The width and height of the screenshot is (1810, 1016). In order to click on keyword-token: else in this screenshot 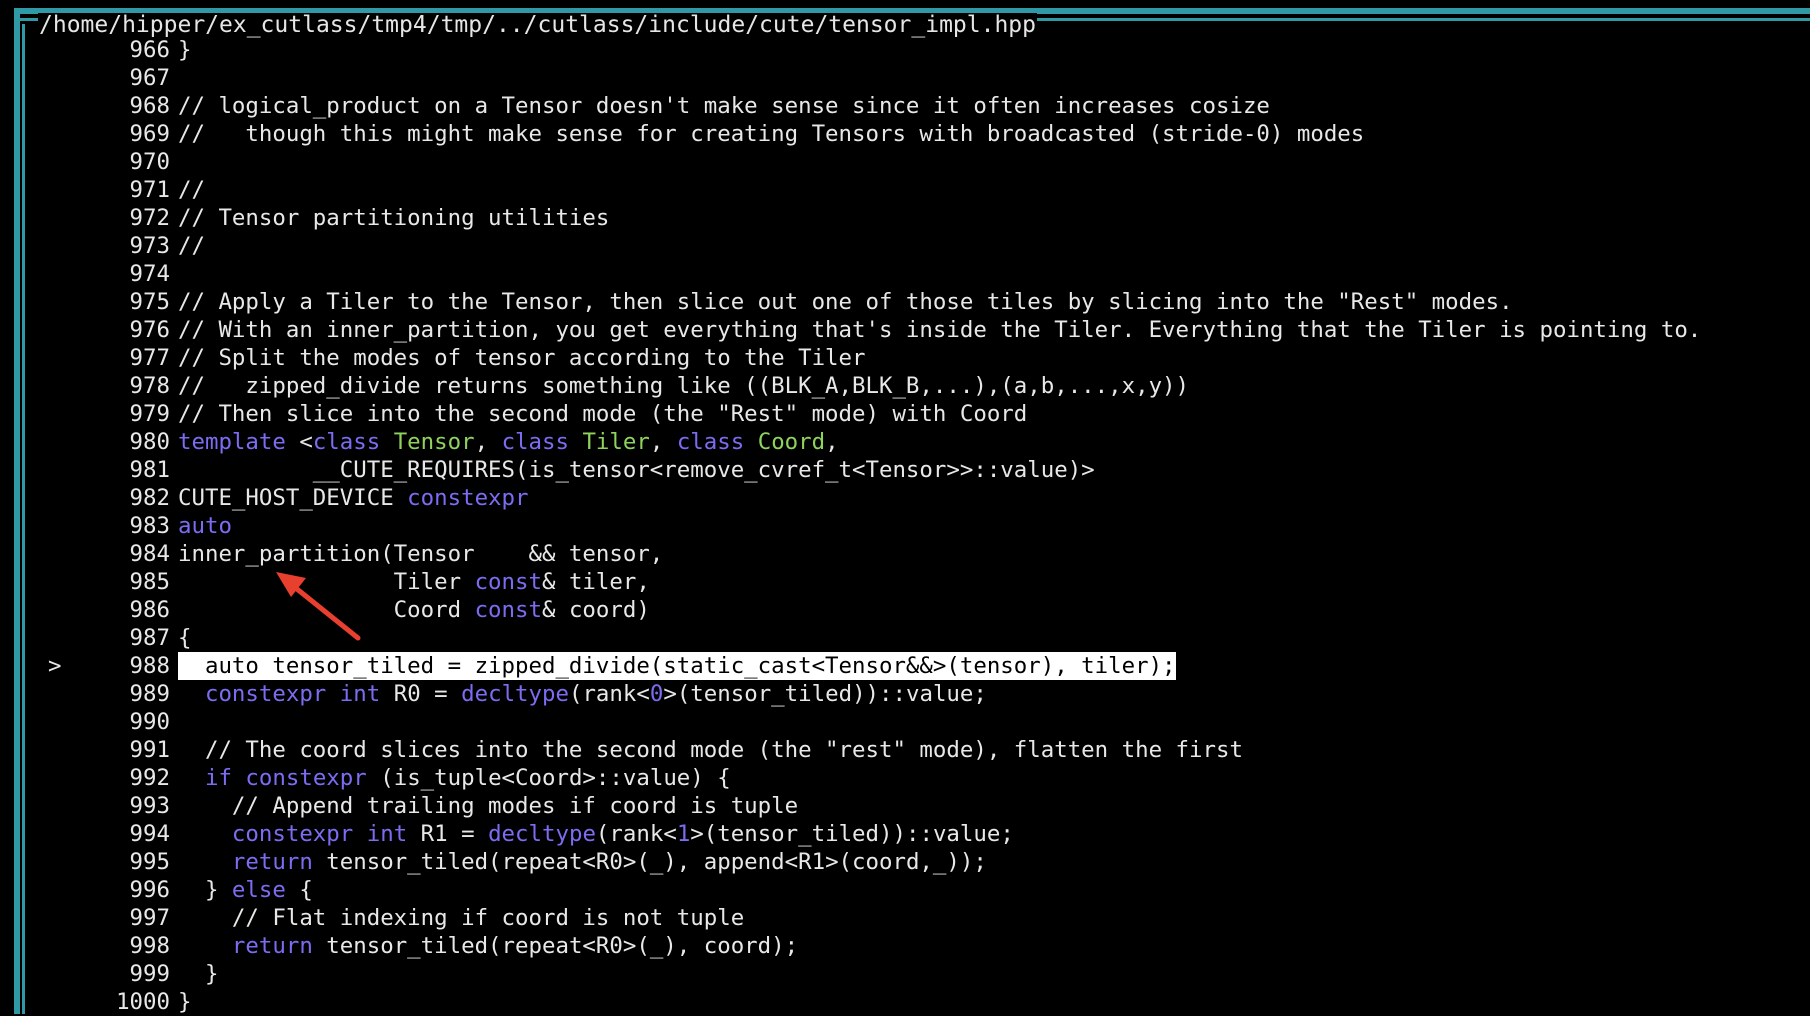, I will do `click(258, 890)`.